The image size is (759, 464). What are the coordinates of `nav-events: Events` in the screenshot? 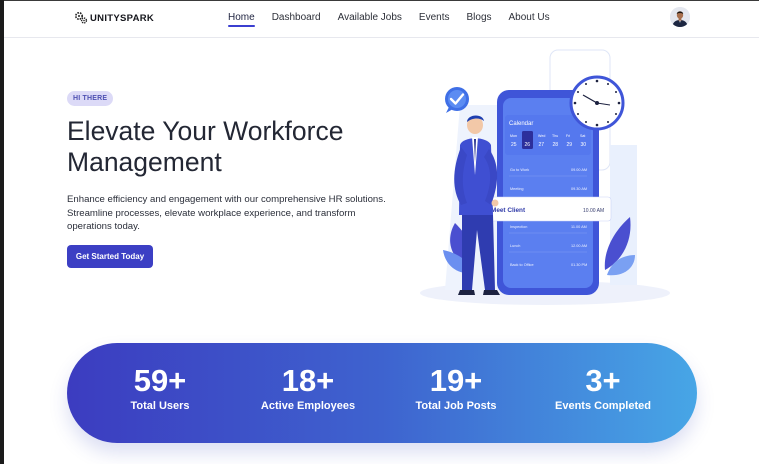 It's located at (434, 19).